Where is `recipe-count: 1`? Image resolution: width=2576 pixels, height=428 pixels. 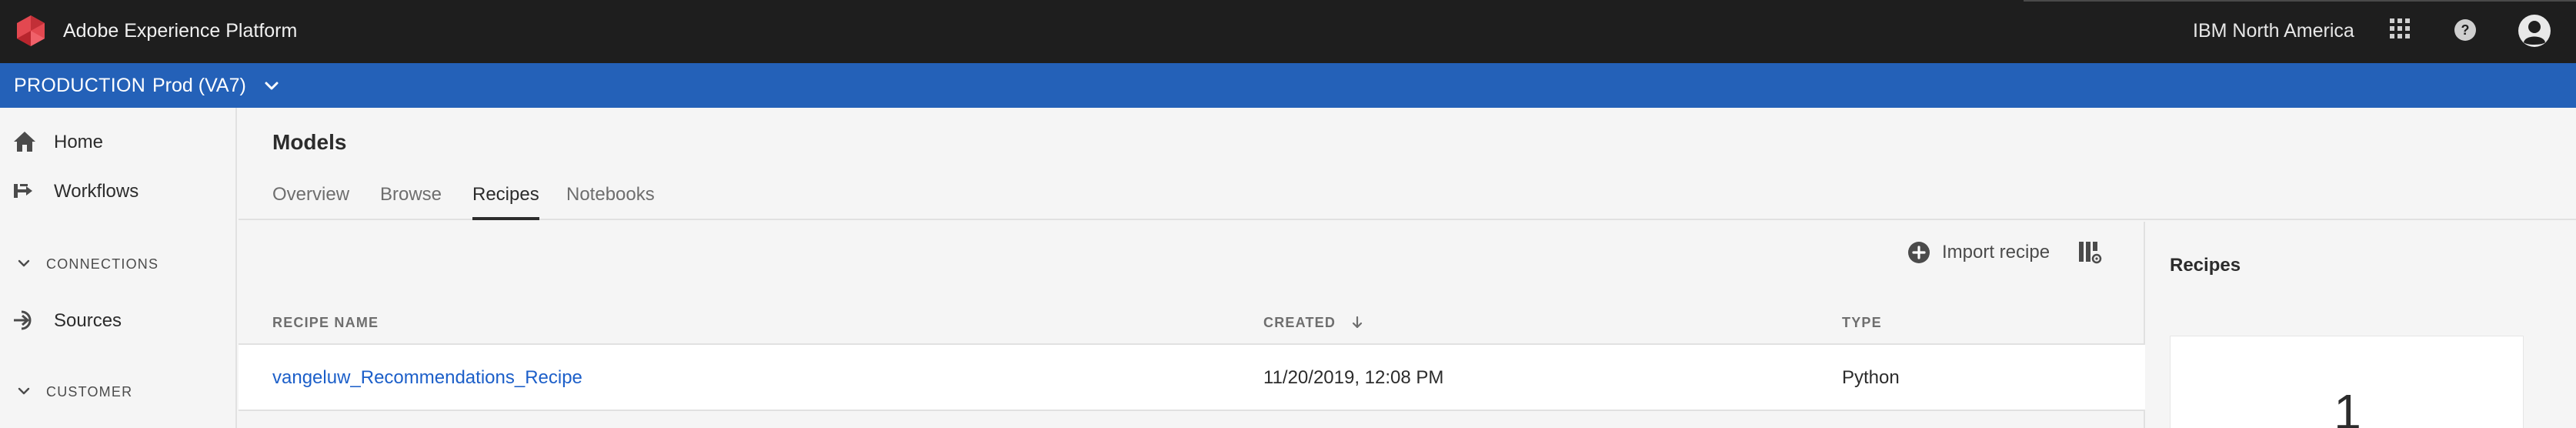 recipe-count: 1 is located at coordinates (2348, 406).